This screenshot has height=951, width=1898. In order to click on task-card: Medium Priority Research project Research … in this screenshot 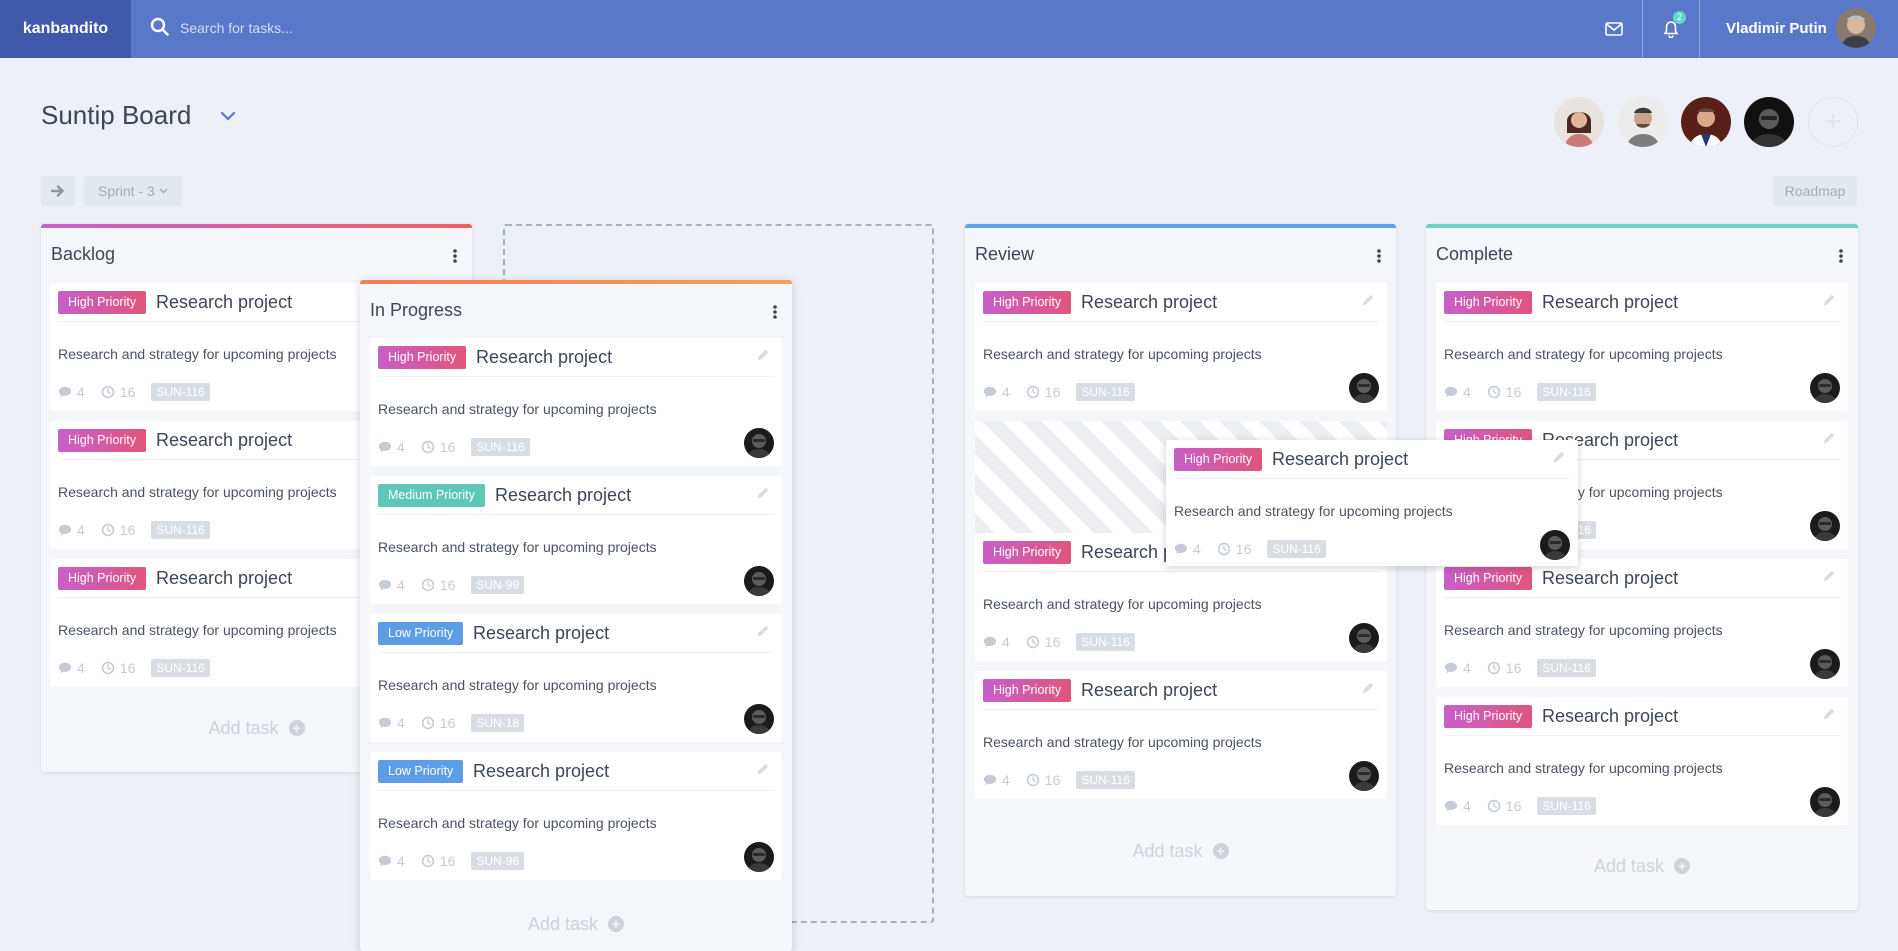, I will do `click(576, 540)`.